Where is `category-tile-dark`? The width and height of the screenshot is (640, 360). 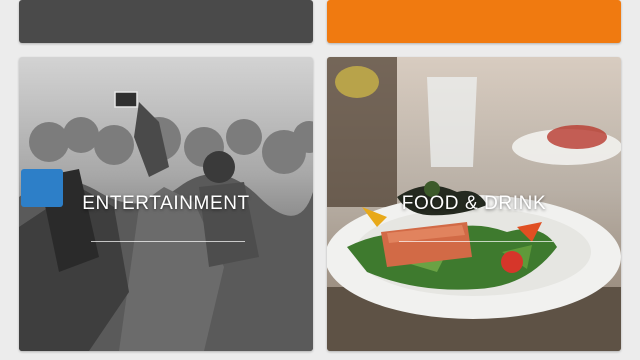 category-tile-dark is located at coordinates (166, 21).